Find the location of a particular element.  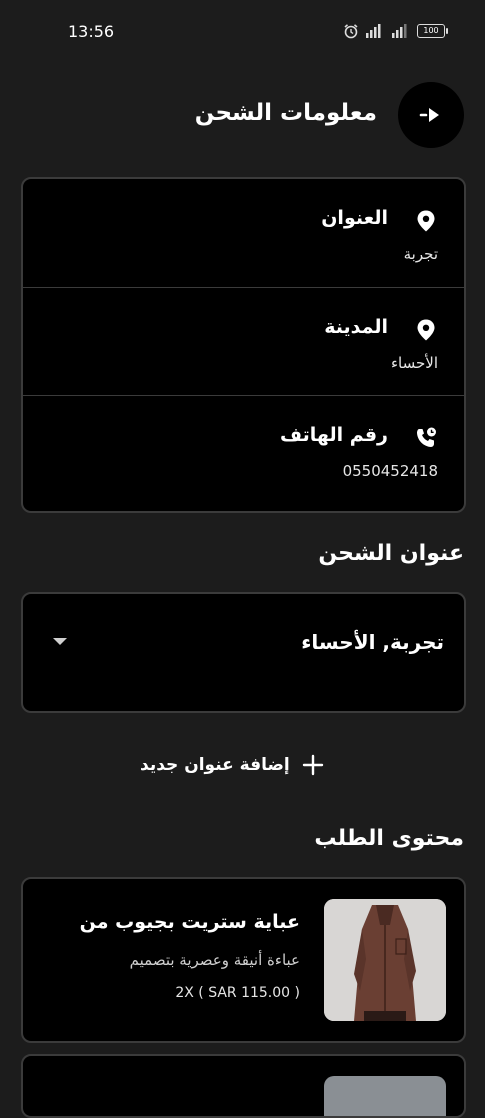

back-arrow-icon is located at coordinates (429, 115).